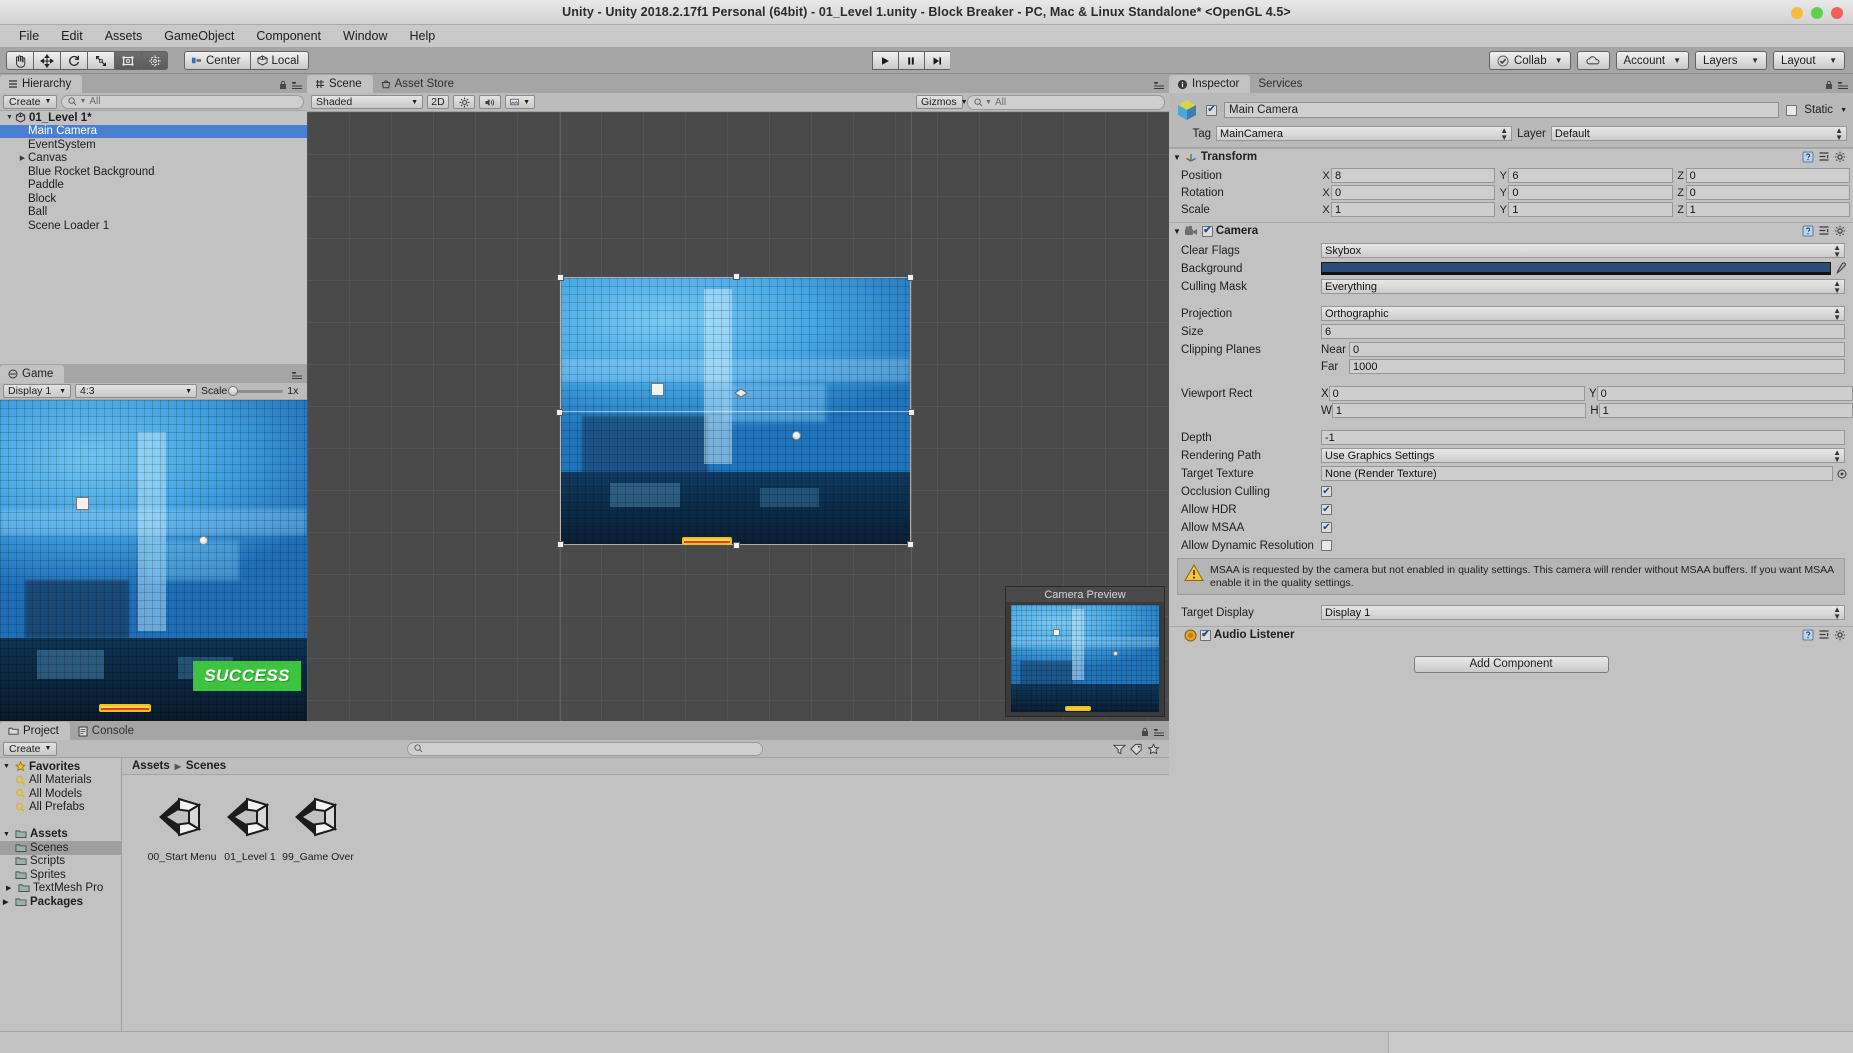  I want to click on transform-tool-button, so click(154, 60).